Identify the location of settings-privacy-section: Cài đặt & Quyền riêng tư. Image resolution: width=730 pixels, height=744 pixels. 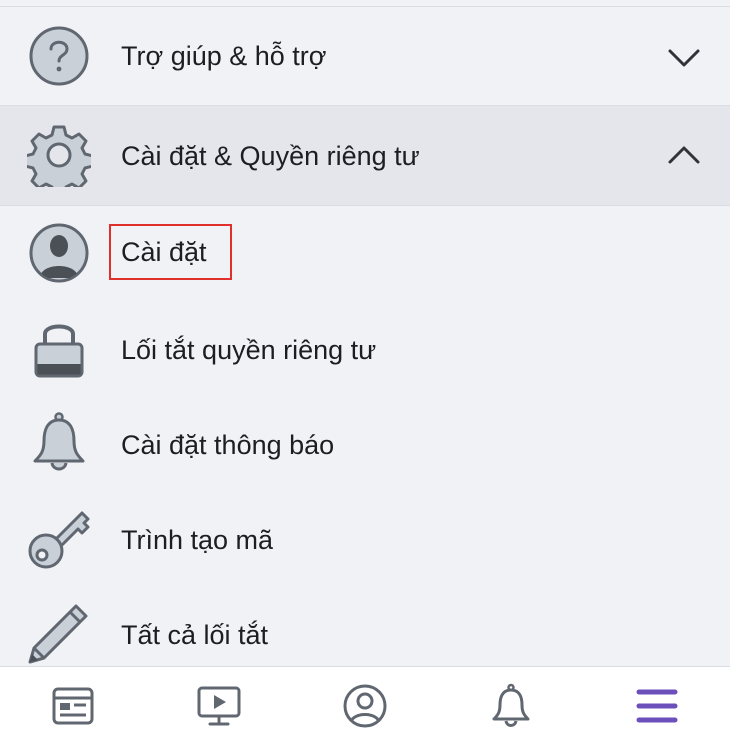
(365, 156).